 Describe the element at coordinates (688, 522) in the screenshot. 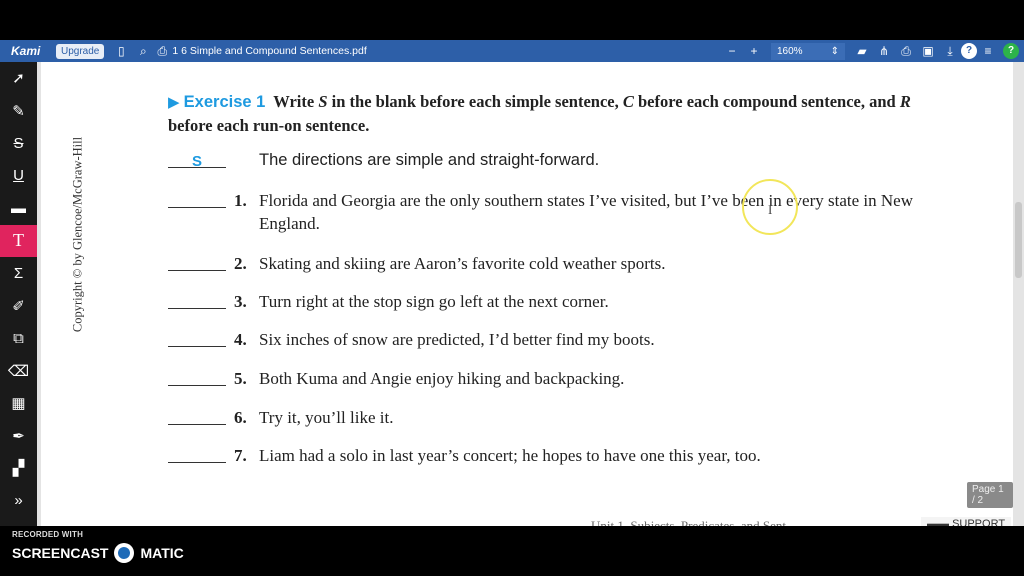

I see `page-footer: Unit 1, Subjects, Predicates, and Sent` at that location.